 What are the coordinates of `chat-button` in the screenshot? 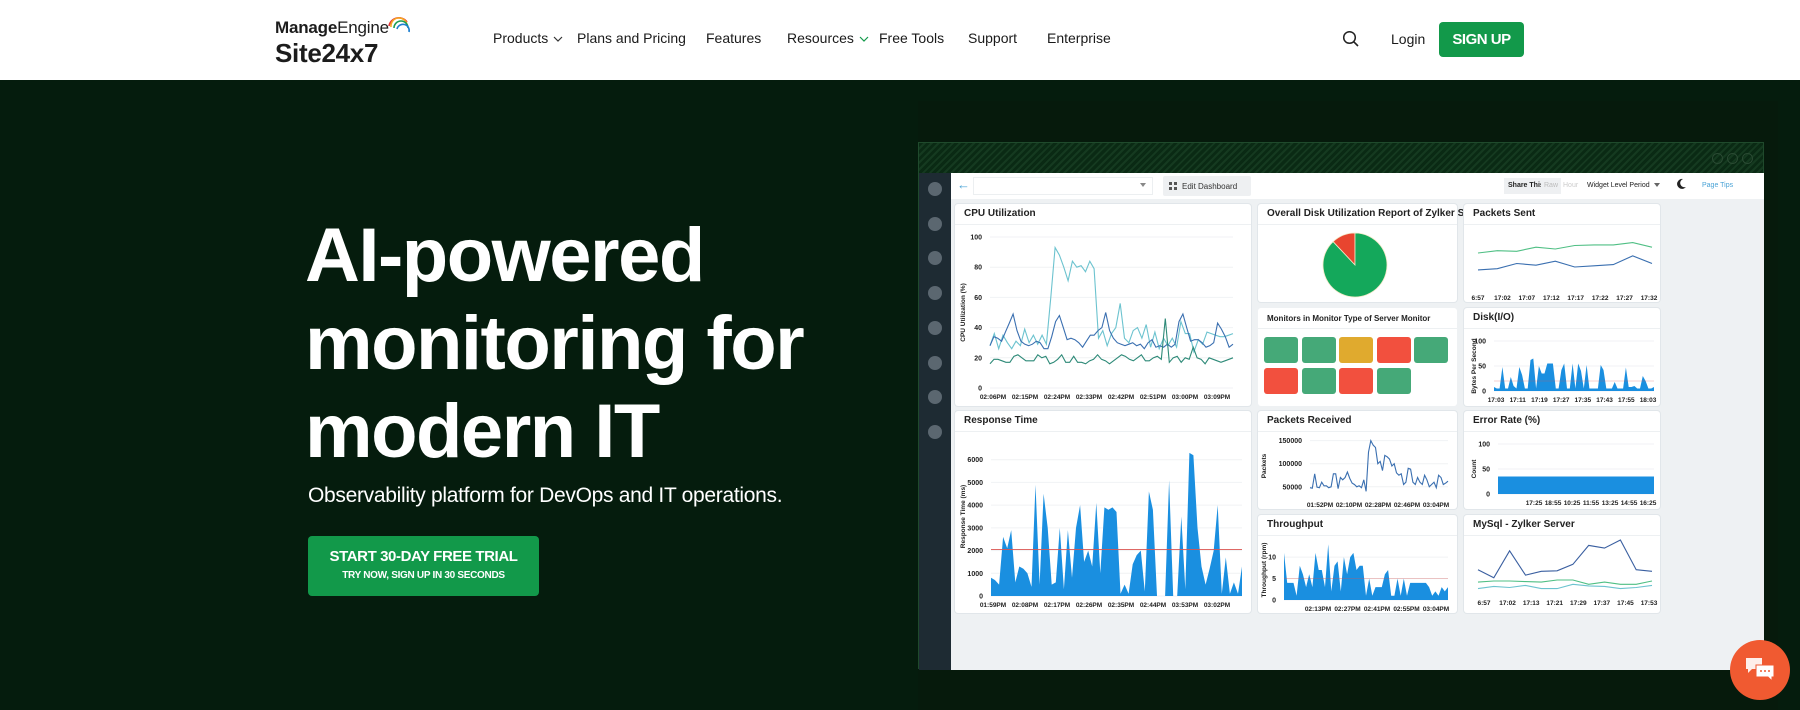 It's located at (1760, 670).